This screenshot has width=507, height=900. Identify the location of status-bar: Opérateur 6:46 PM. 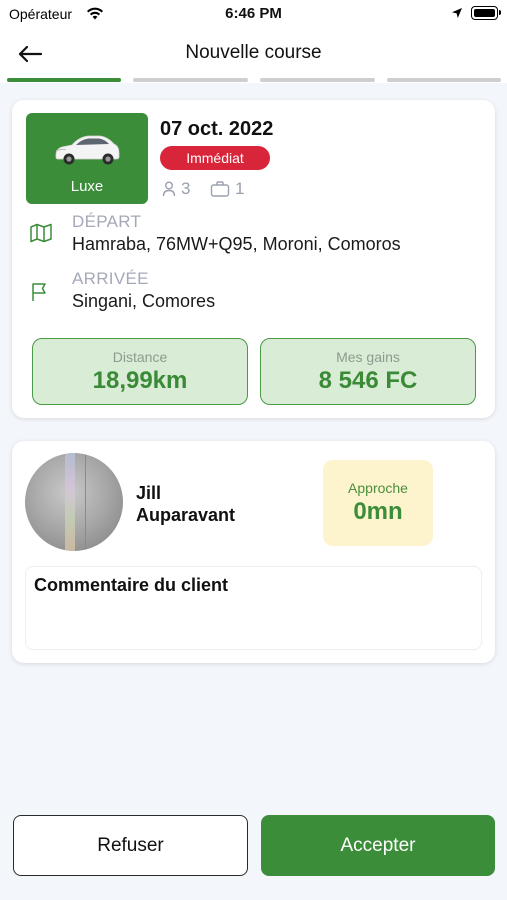
(253, 14).